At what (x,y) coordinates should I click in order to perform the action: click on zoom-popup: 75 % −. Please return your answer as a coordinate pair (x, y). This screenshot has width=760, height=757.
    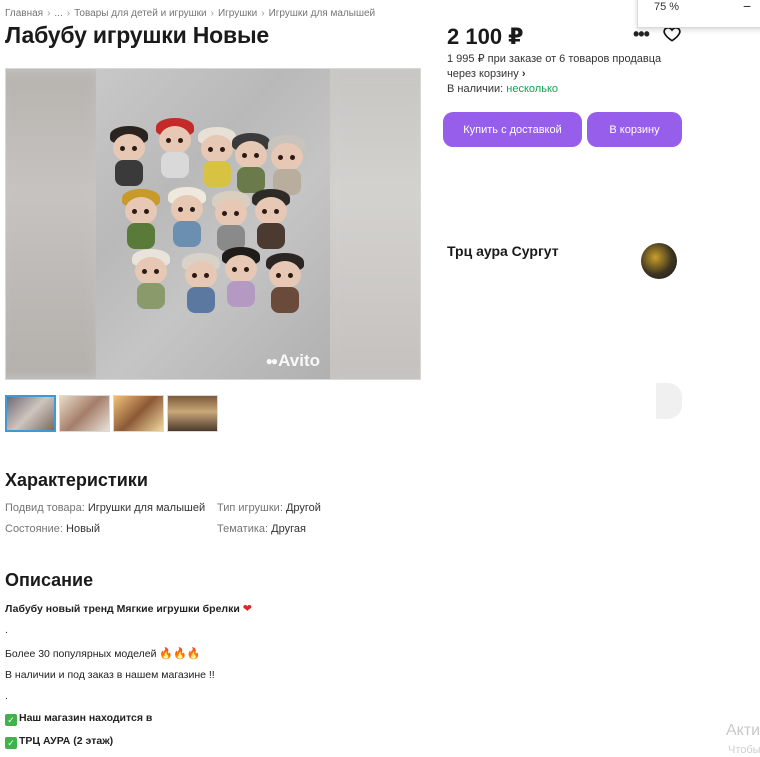
    Looking at the image, I should click on (698, 14).